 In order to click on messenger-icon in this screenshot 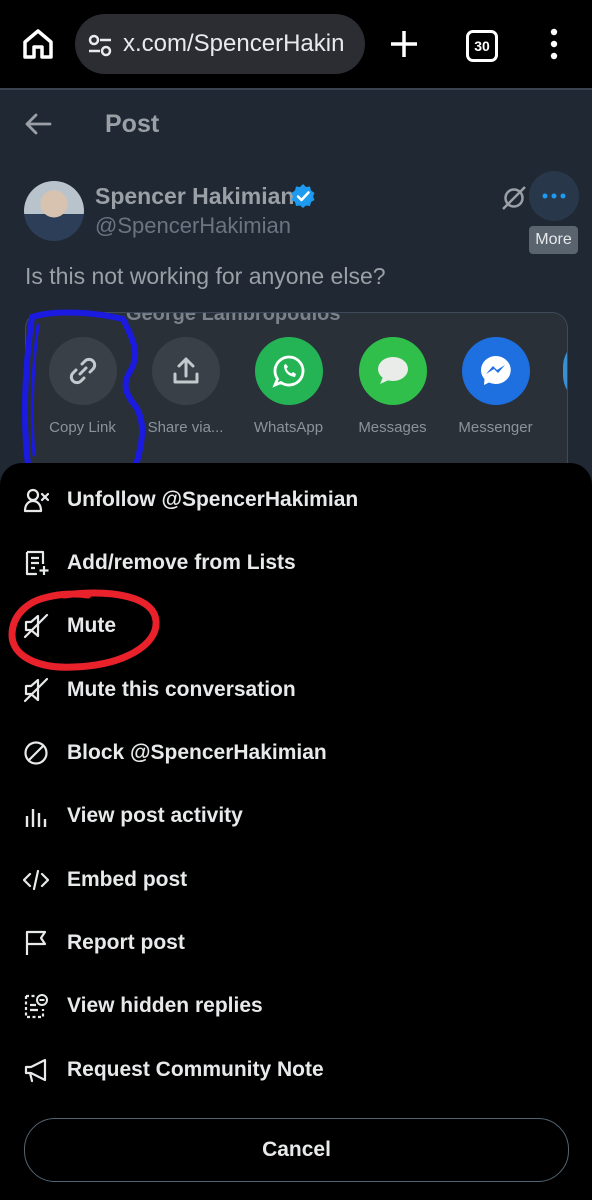, I will do `click(495, 370)`.